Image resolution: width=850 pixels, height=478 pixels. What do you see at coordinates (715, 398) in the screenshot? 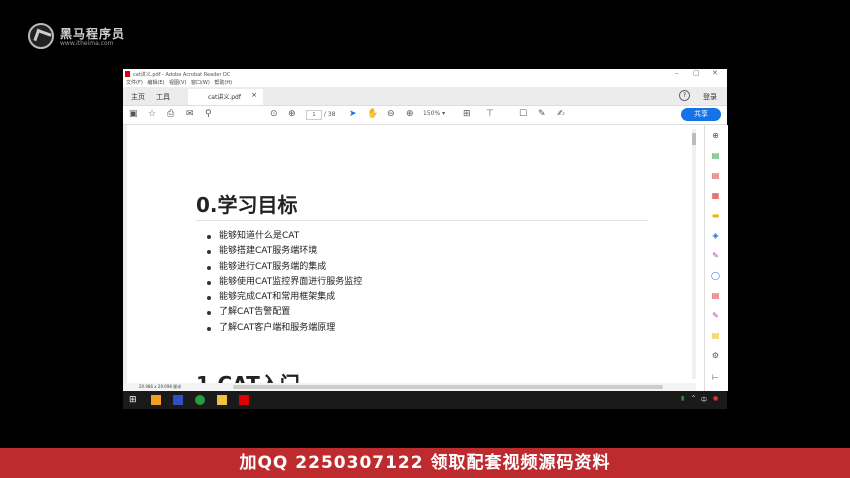
I see `tray-app-icon: ●` at bounding box center [715, 398].